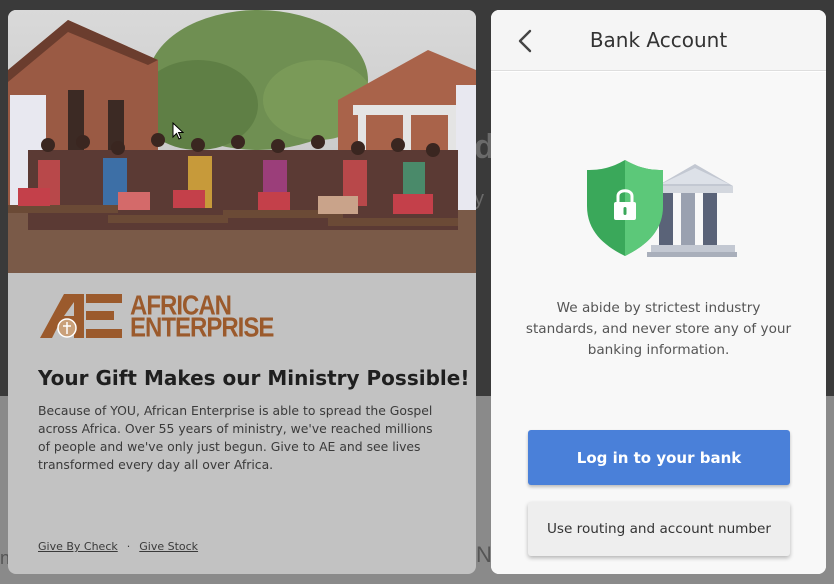 The image size is (834, 584). Describe the element at coordinates (254, 378) in the screenshot. I see `campaign-headline: Your Gift Makes our Ministry Possible!` at that location.